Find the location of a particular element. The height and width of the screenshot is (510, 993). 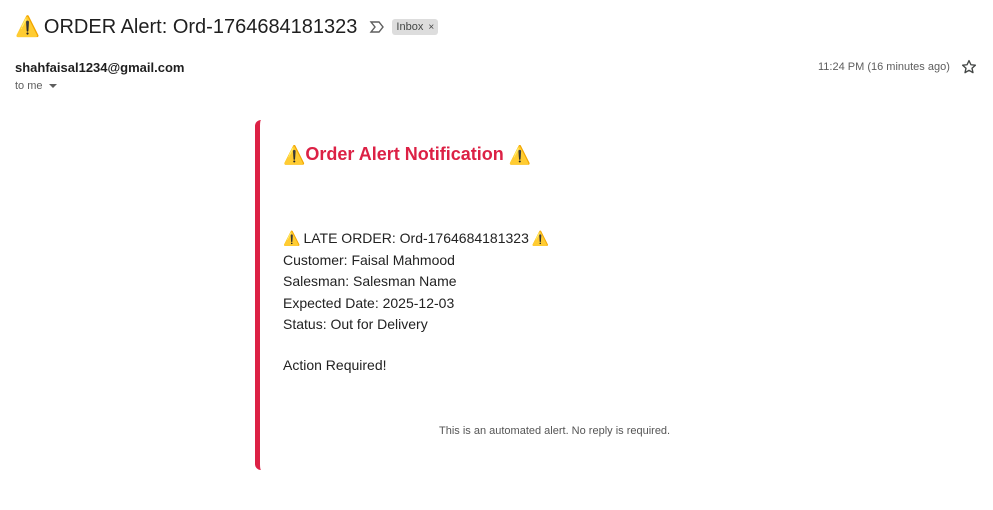

customer-line: Customer: Faisal Mahmood is located at coordinates (369, 259).